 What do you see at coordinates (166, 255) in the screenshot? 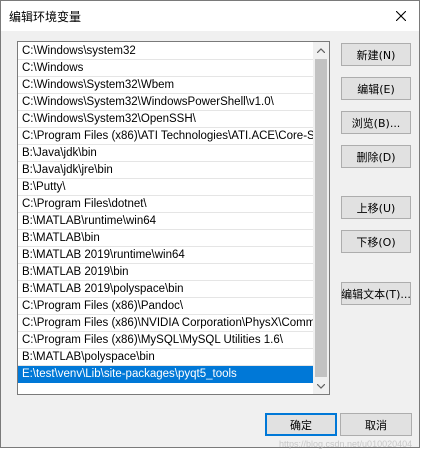
I see `path-list-item: B:\MATLAB 2019\runtime\win64` at bounding box center [166, 255].